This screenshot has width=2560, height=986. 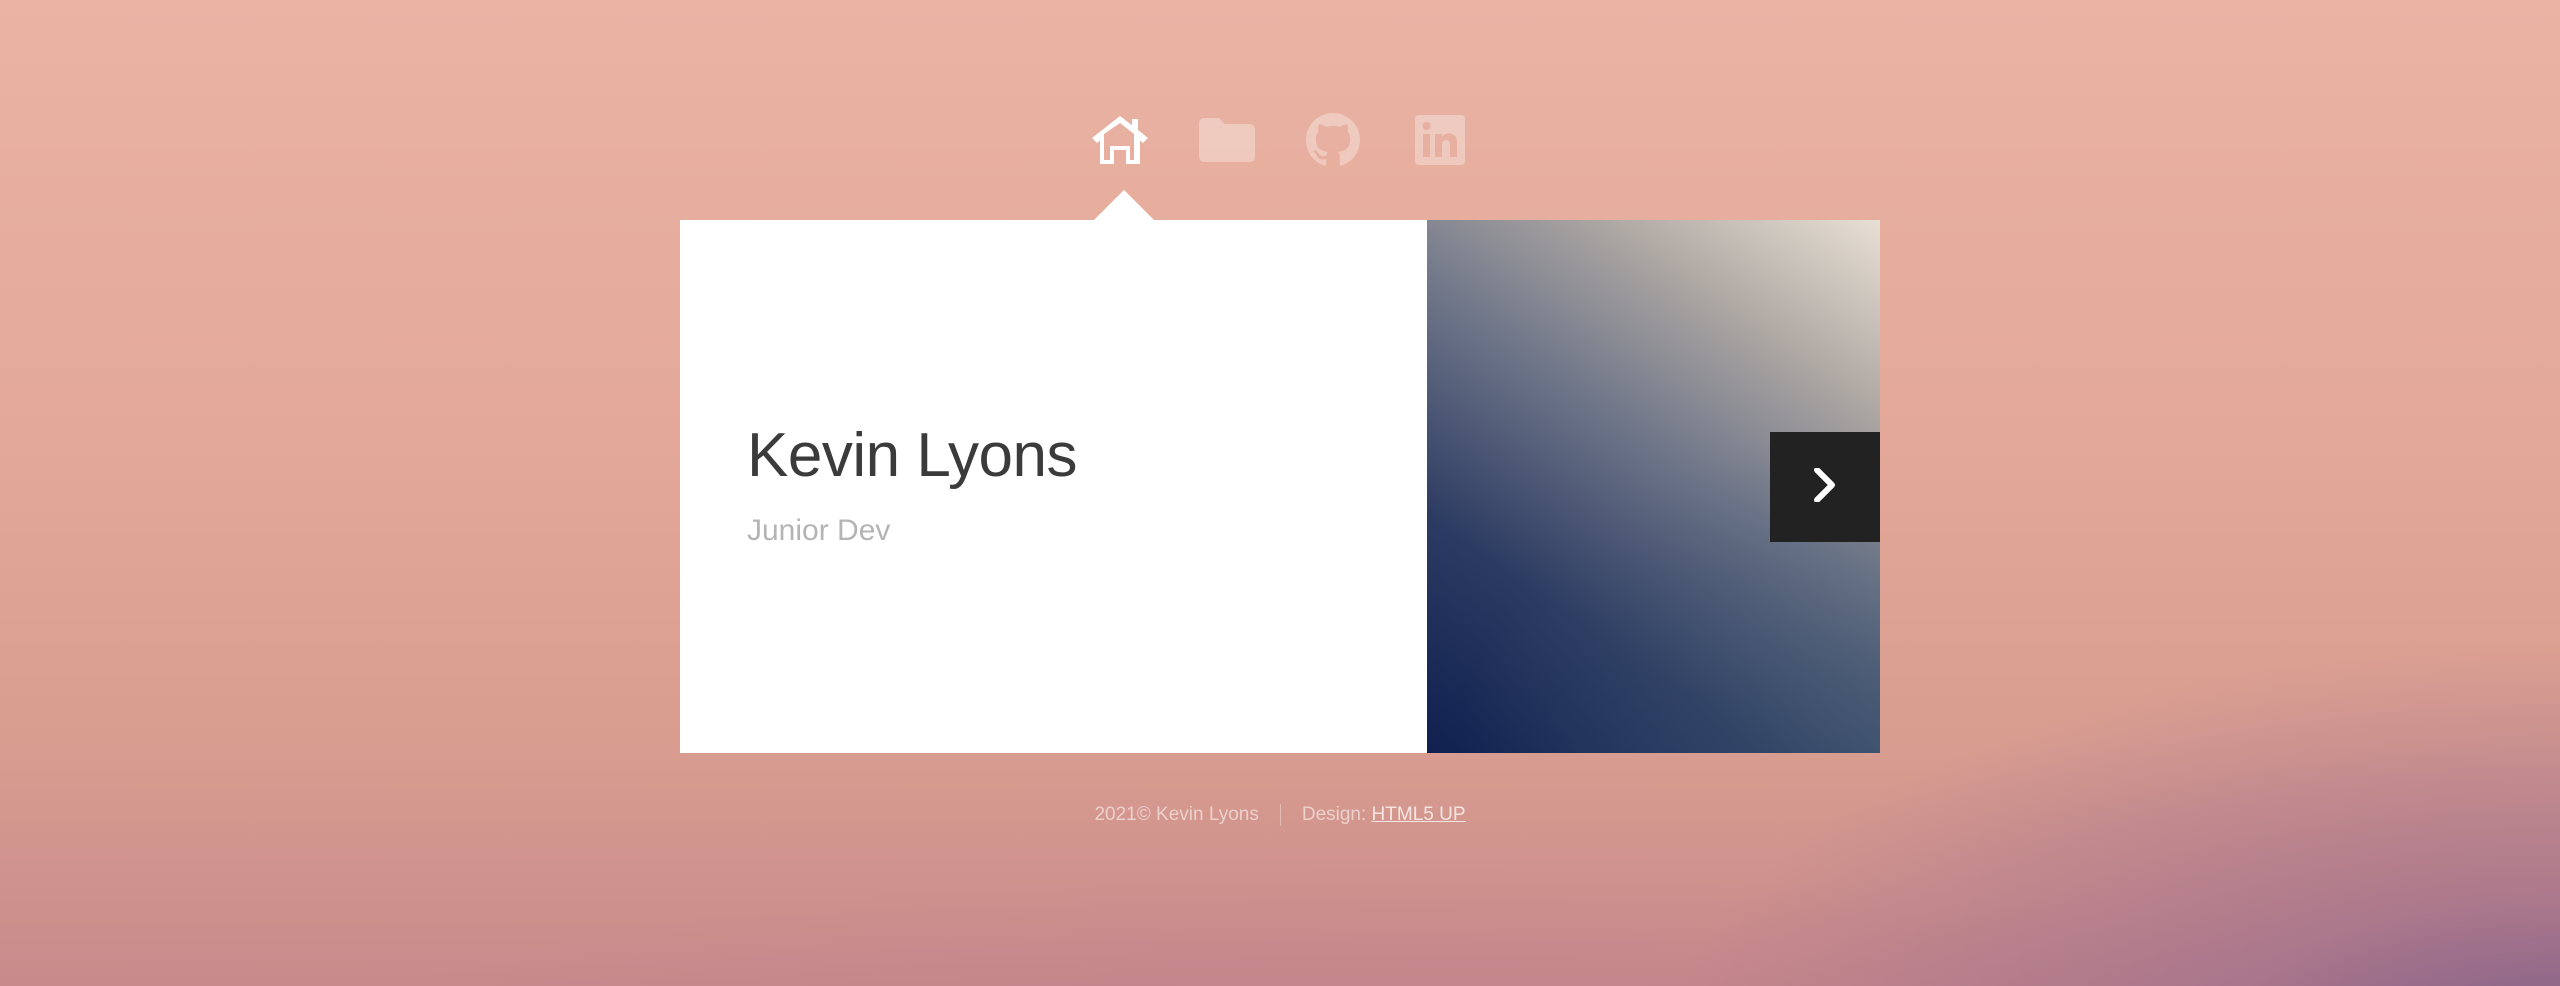 I want to click on nav-github, so click(x=1333, y=140).